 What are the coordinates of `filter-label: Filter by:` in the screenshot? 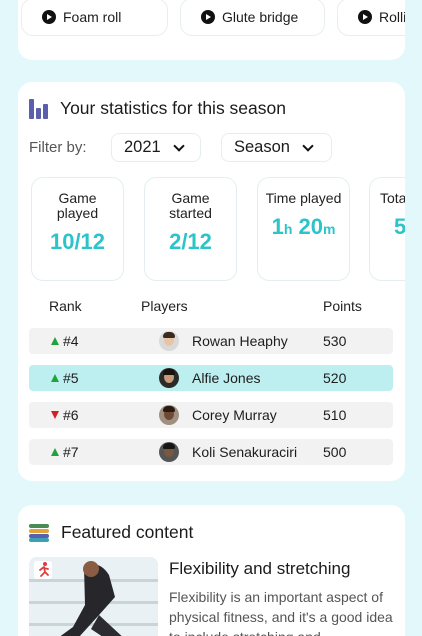 It's located at (58, 147).